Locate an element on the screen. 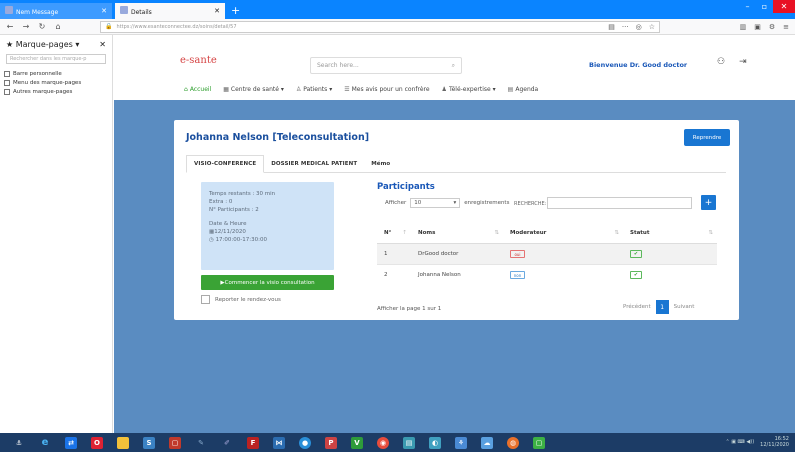 The width and height of the screenshot is (795, 452). paint-icon: ✎ is located at coordinates (201, 442).